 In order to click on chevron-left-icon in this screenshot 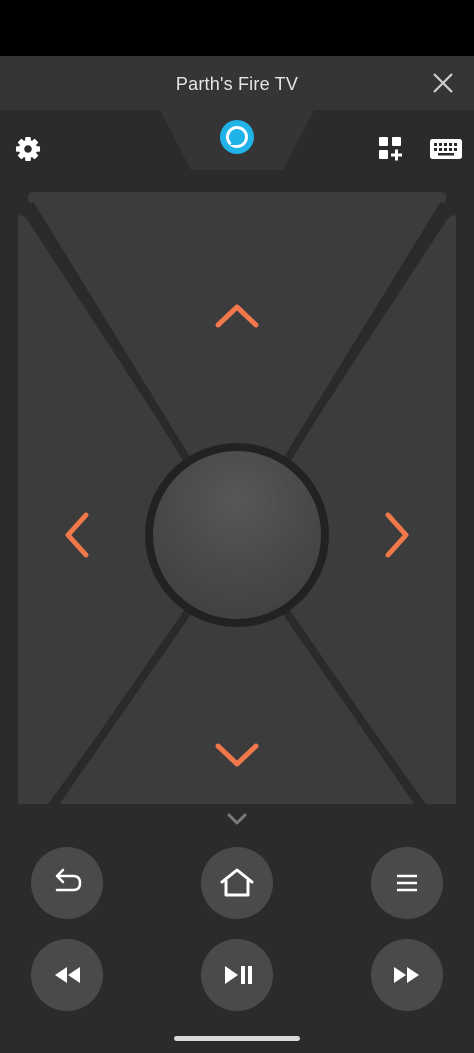, I will do `click(77, 535)`.